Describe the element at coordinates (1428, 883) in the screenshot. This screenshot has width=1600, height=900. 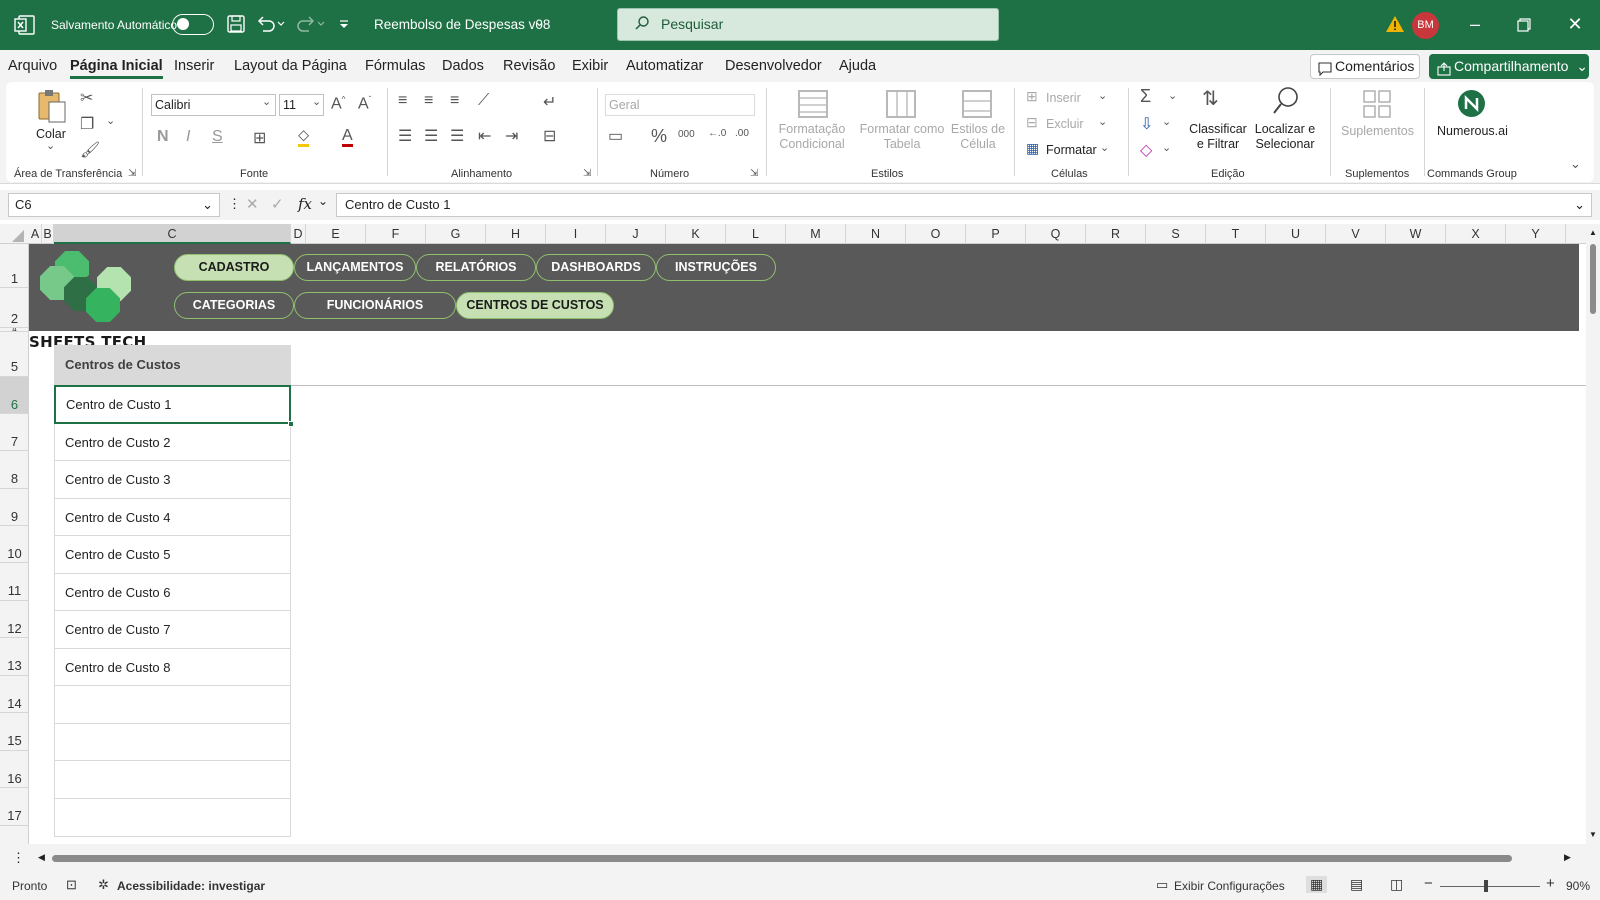
I see `zoom-out-icon: −` at that location.